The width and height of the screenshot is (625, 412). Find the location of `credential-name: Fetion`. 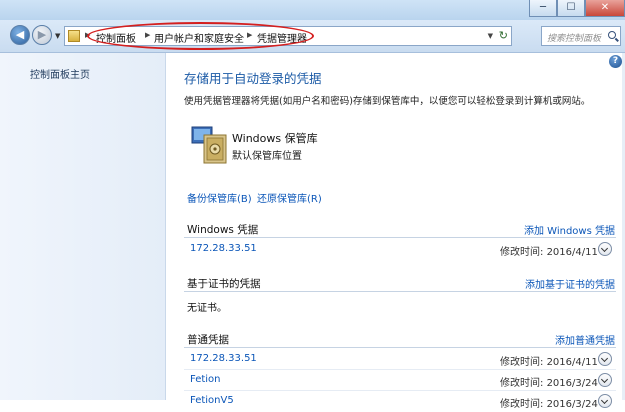

credential-name: Fetion is located at coordinates (205, 379).